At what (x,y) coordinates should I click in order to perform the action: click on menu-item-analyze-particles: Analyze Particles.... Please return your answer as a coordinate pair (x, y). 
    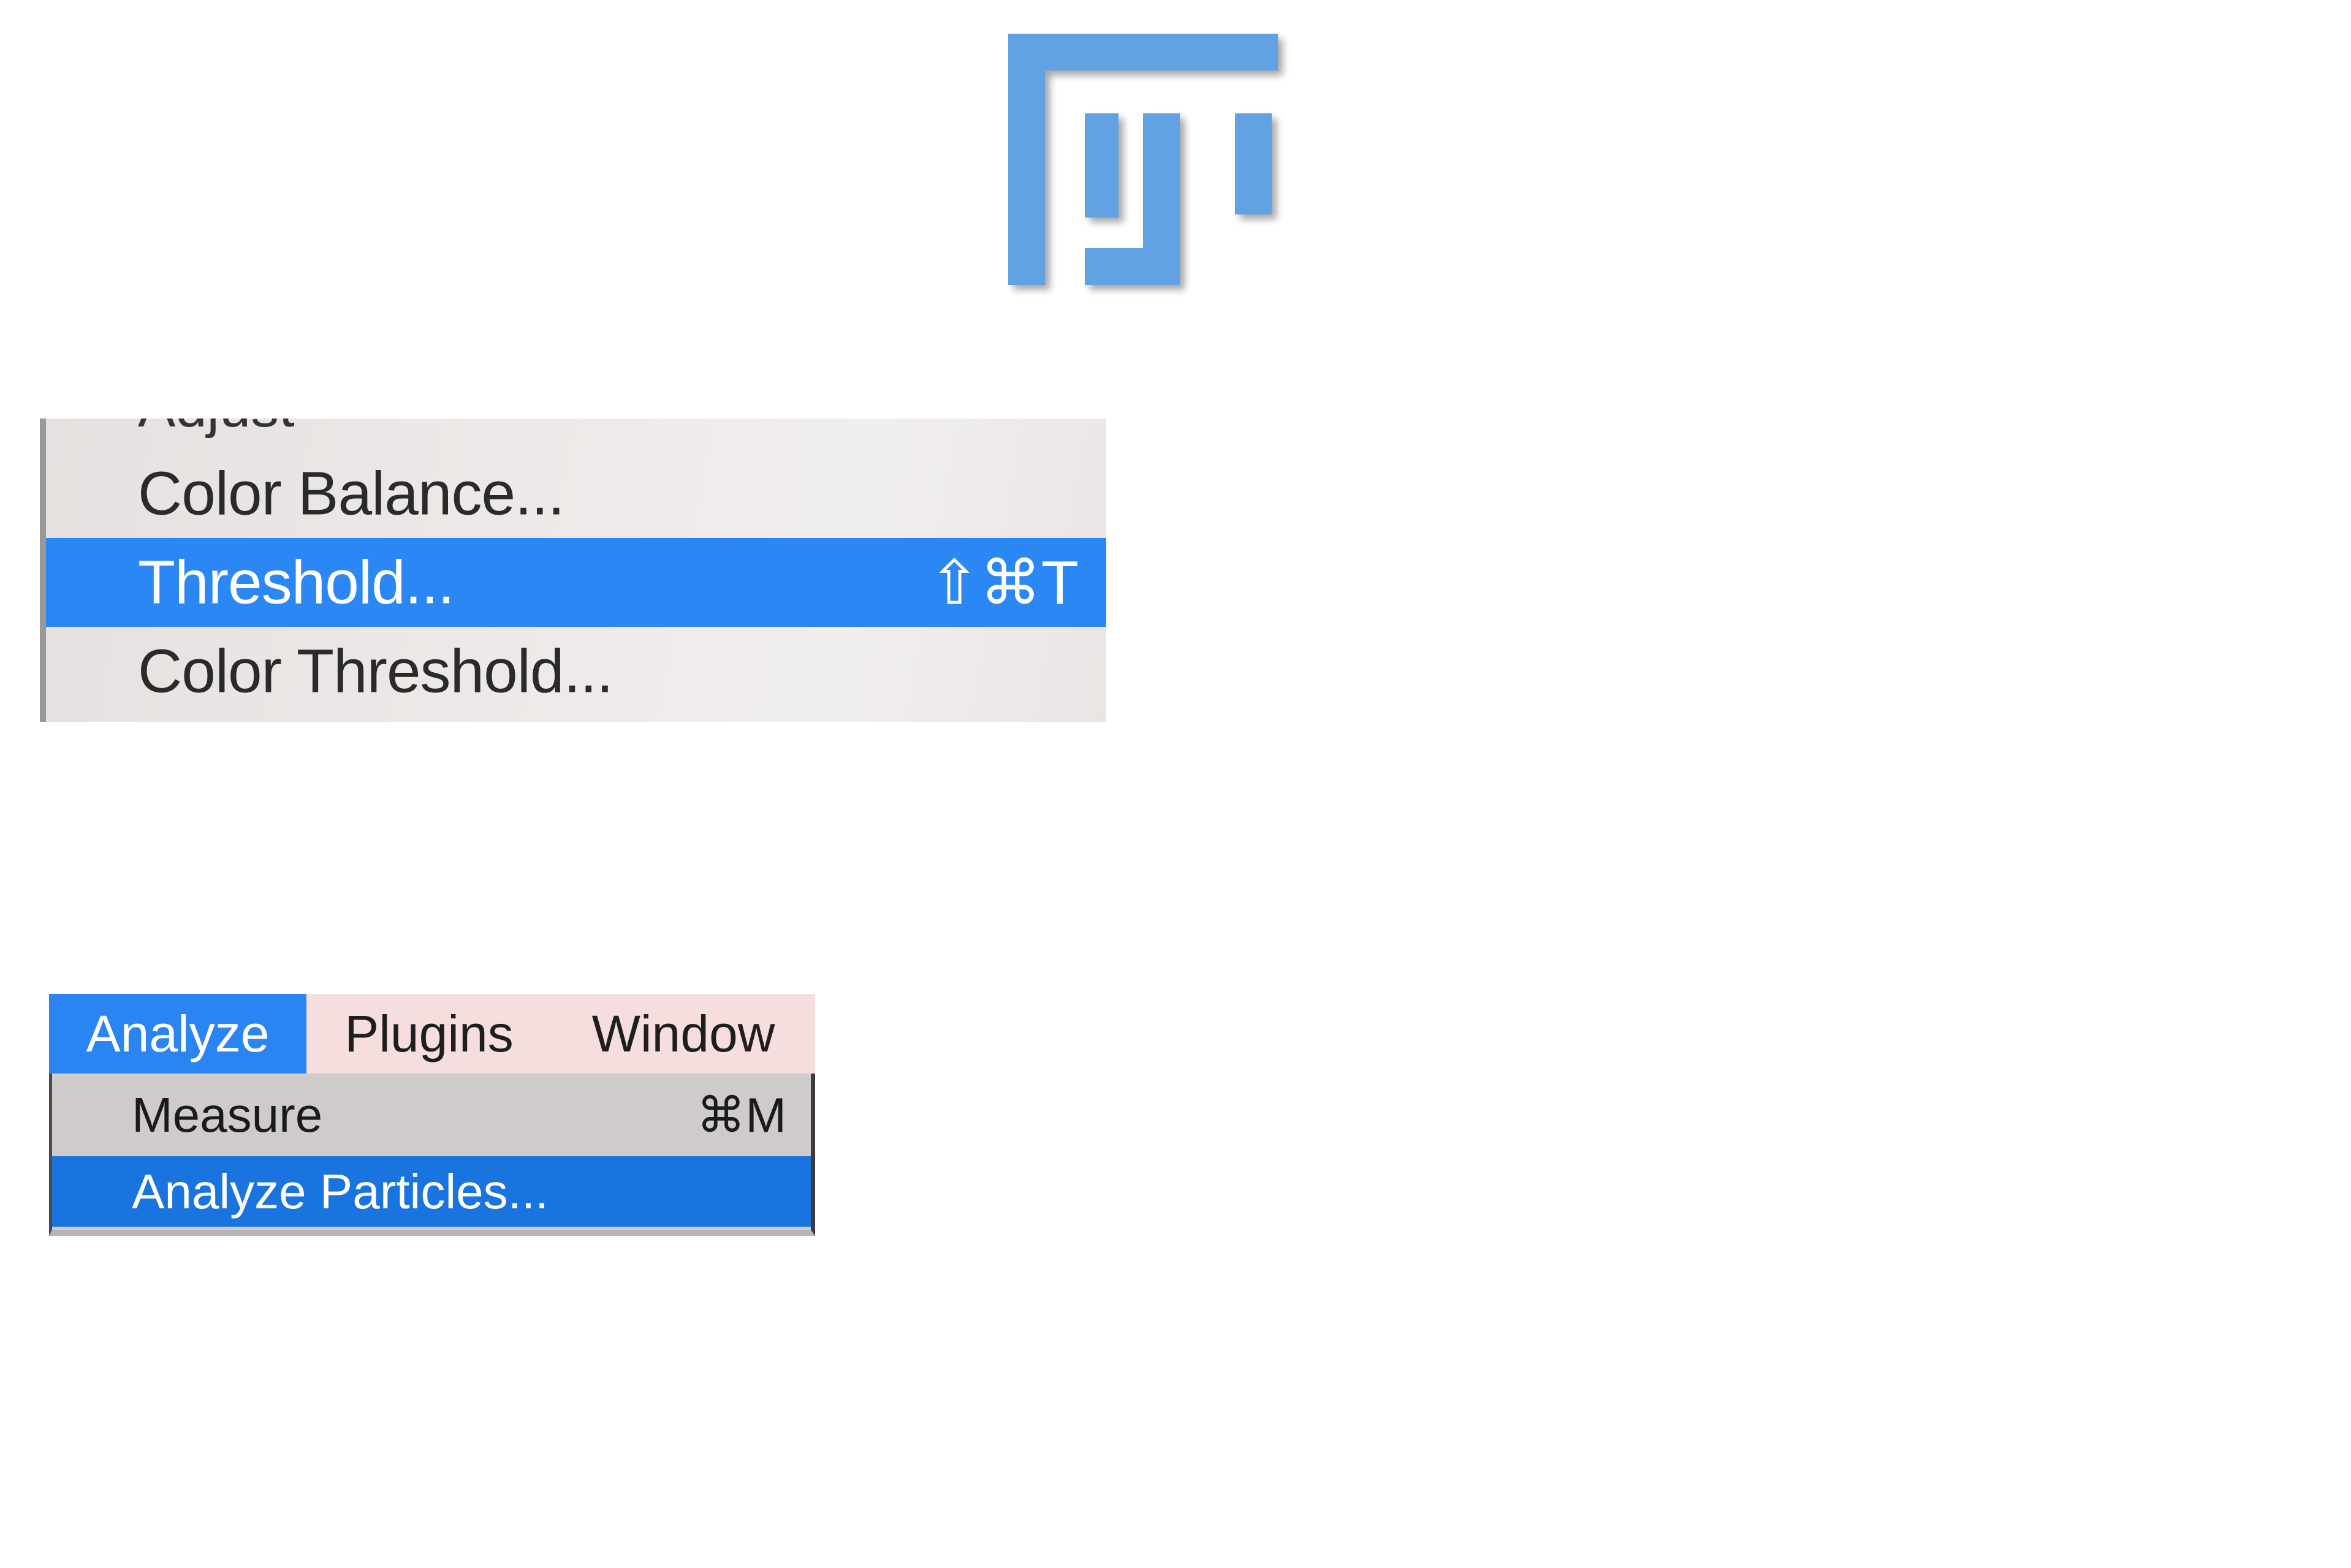
    Looking at the image, I should click on (431, 1191).